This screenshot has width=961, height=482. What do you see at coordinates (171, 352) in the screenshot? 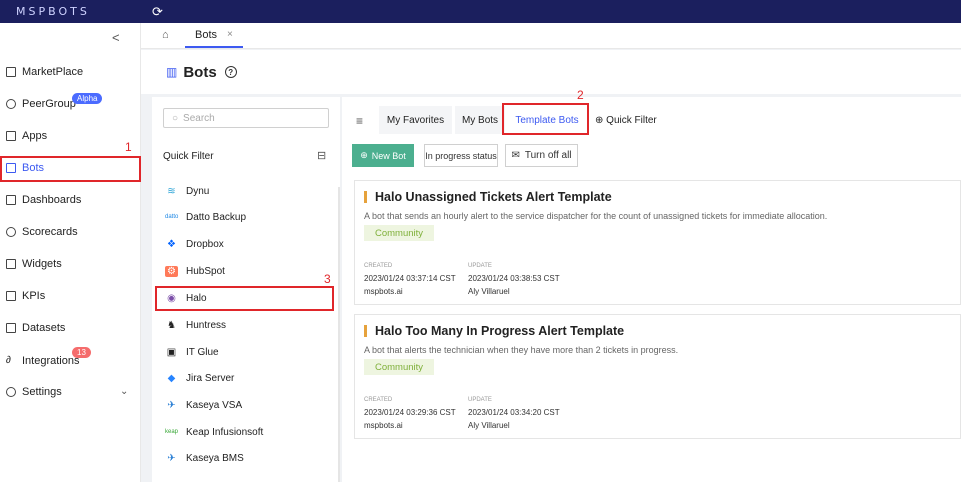
I see `it-glue-logo-icon: ▣` at bounding box center [171, 352].